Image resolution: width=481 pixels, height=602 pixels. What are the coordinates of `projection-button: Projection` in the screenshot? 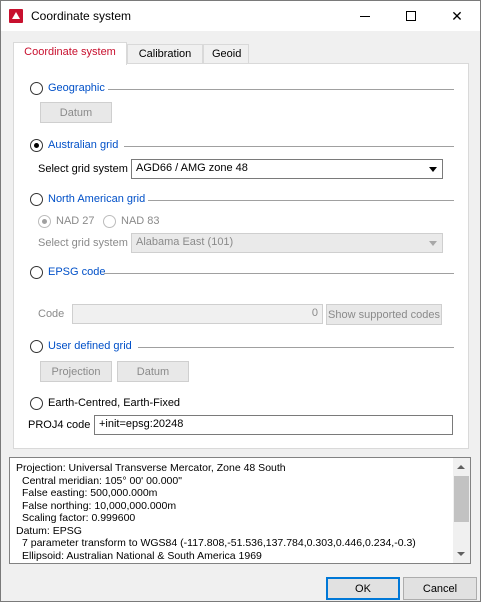 It's located at (76, 371).